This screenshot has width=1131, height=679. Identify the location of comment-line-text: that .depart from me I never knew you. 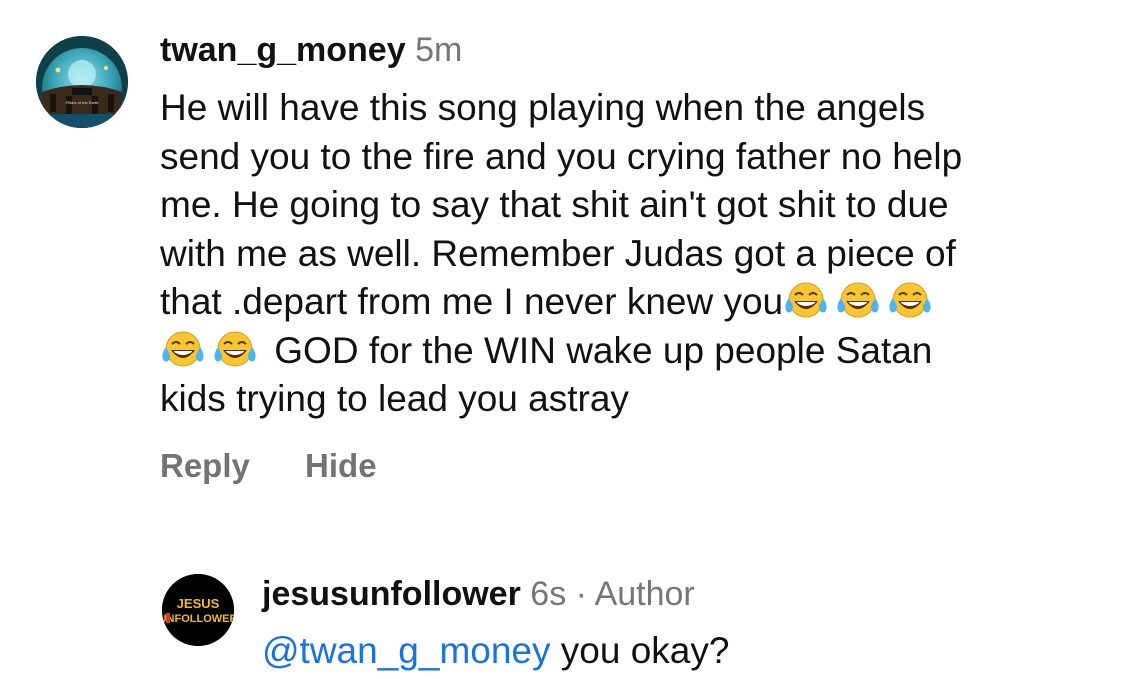
(472, 301).